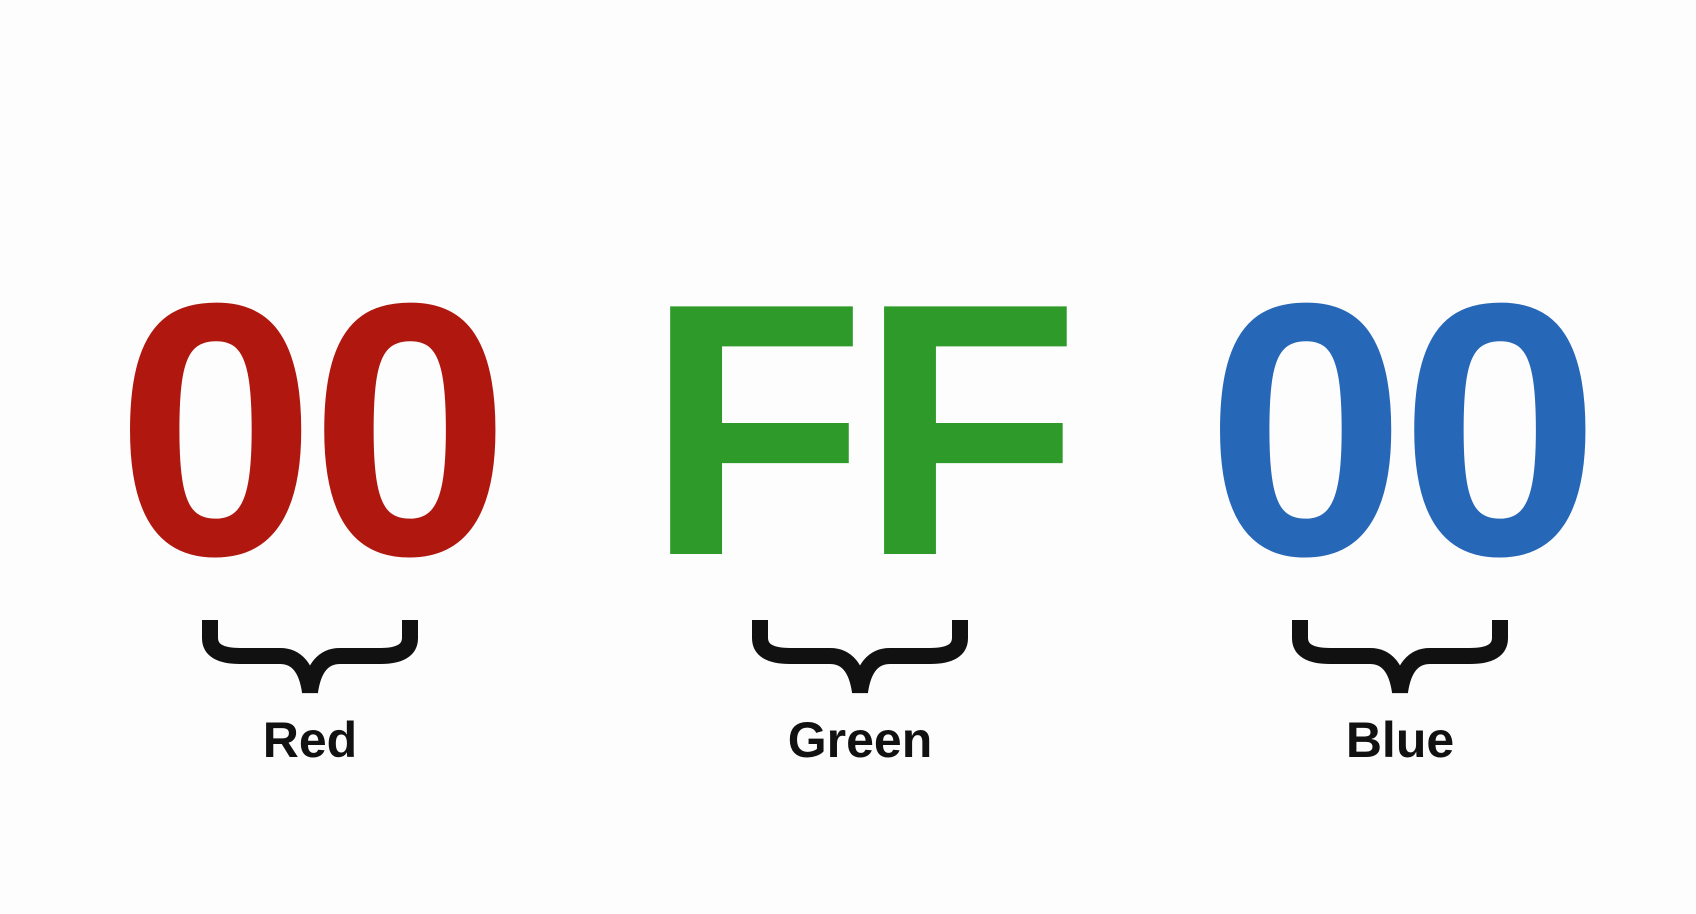 The image size is (1696, 914). Describe the element at coordinates (310, 740) in the screenshot. I see `red-label: Red` at that location.